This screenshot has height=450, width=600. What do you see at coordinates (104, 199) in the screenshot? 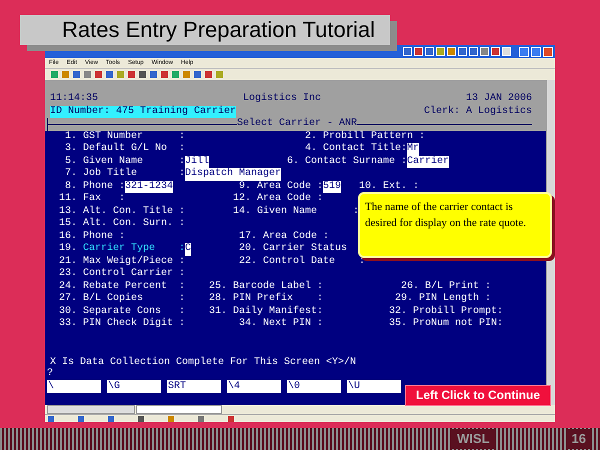
I see `field-label: Fax :` at bounding box center [104, 199].